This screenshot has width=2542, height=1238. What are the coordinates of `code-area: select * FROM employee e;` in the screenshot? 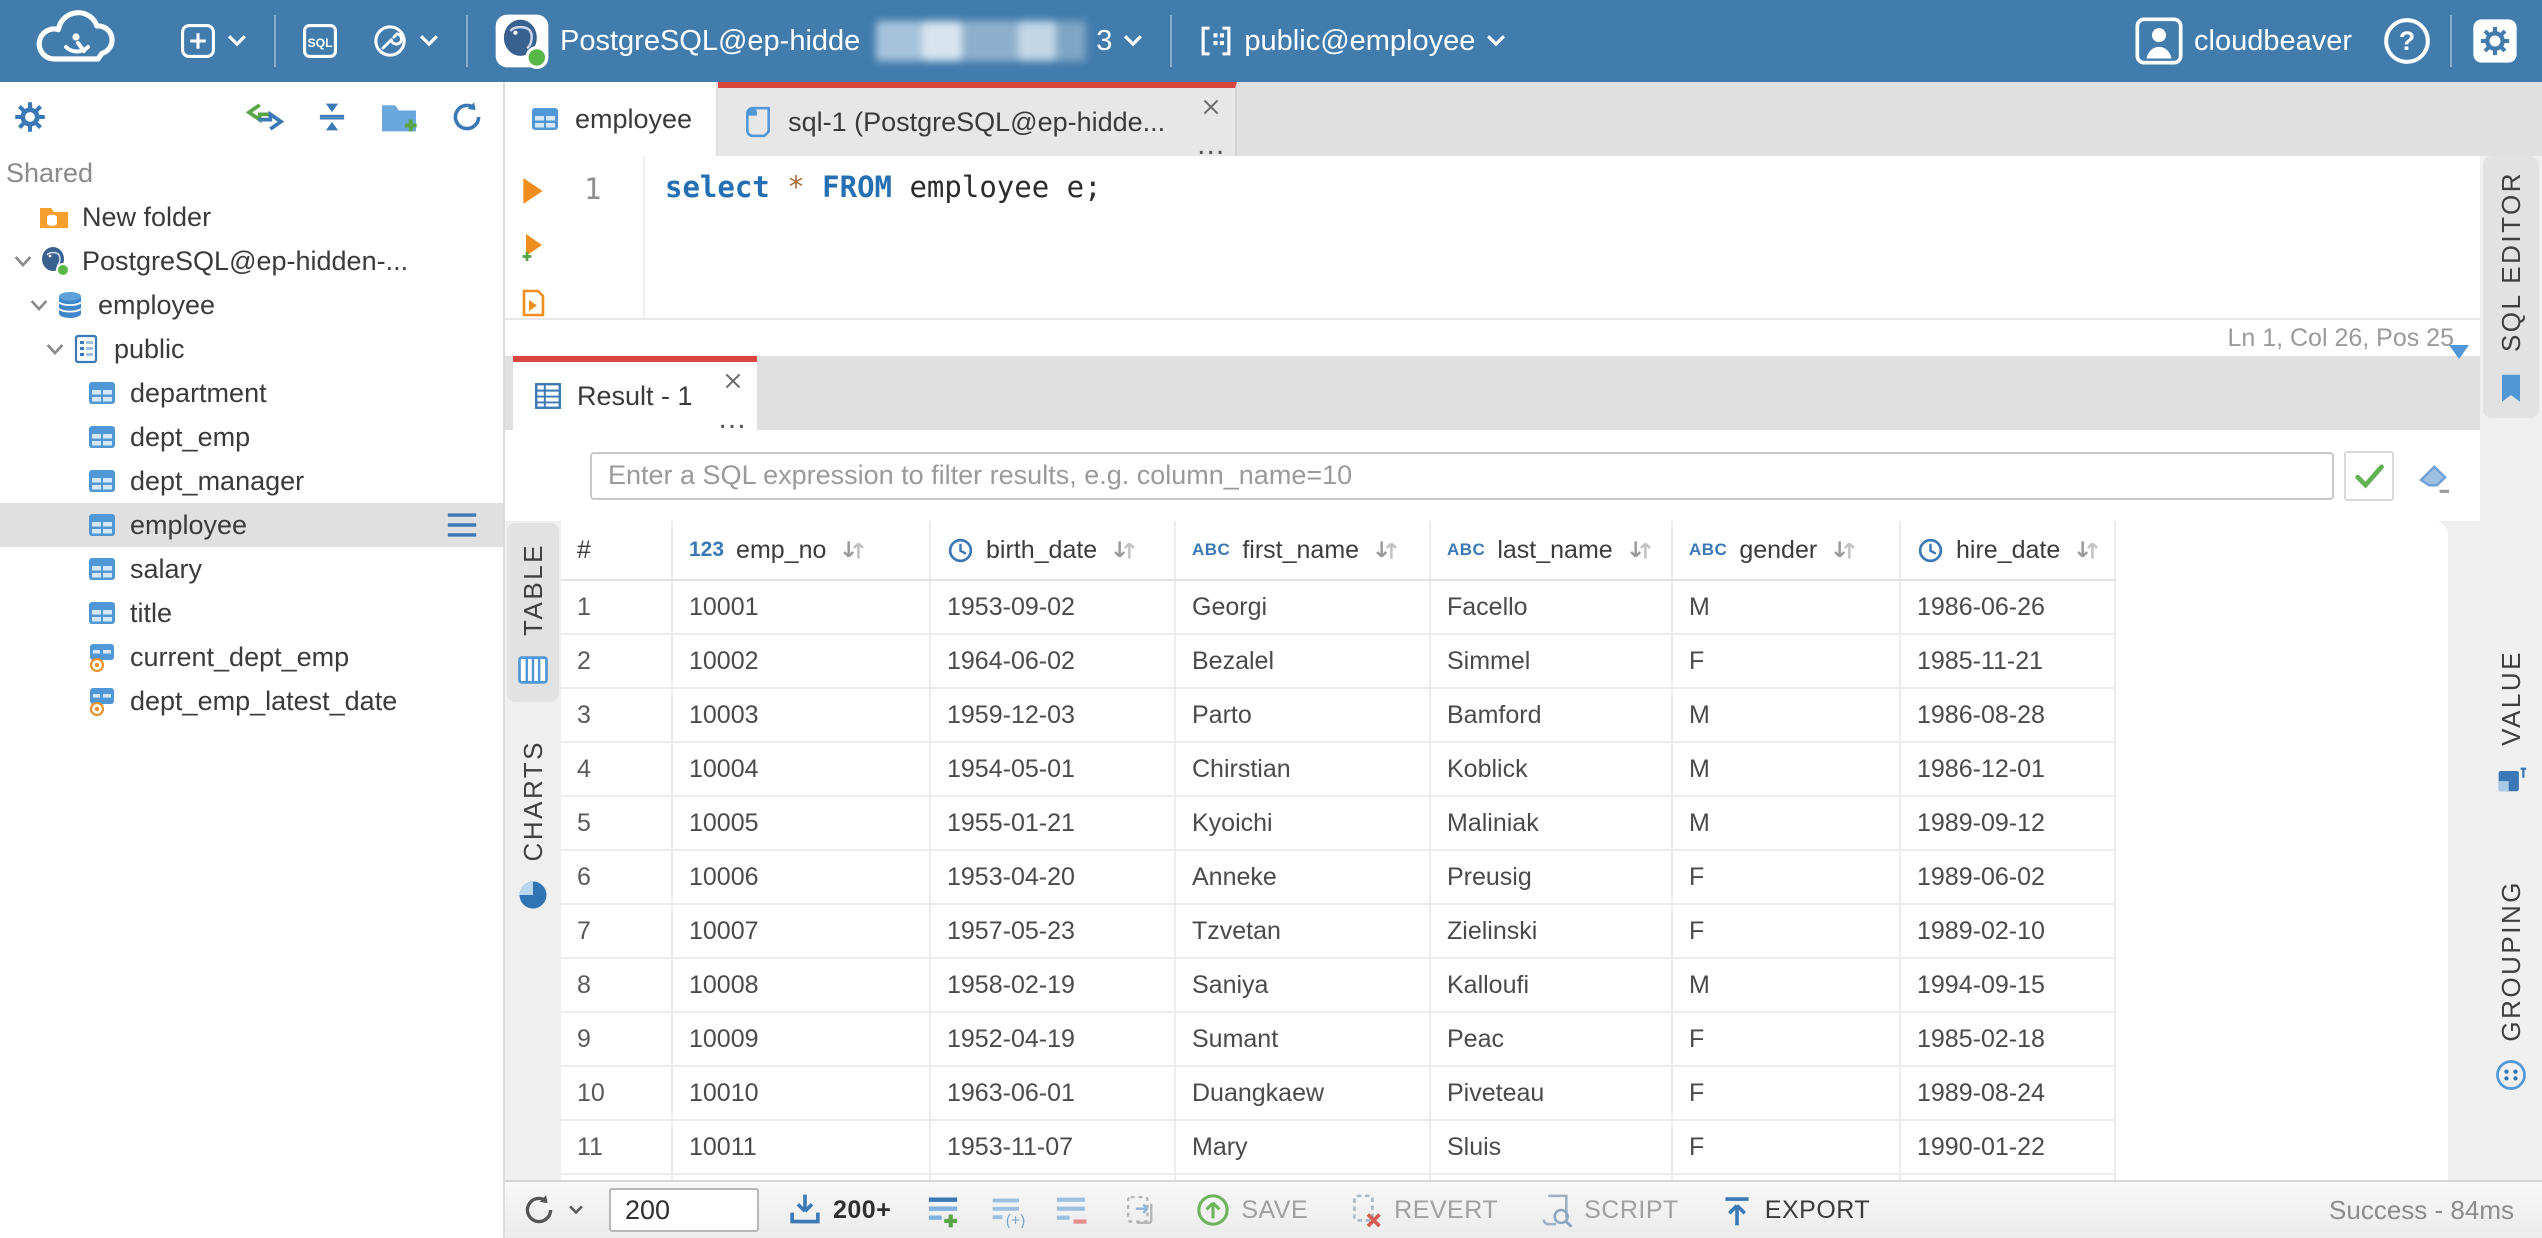 It's located at (1562, 237).